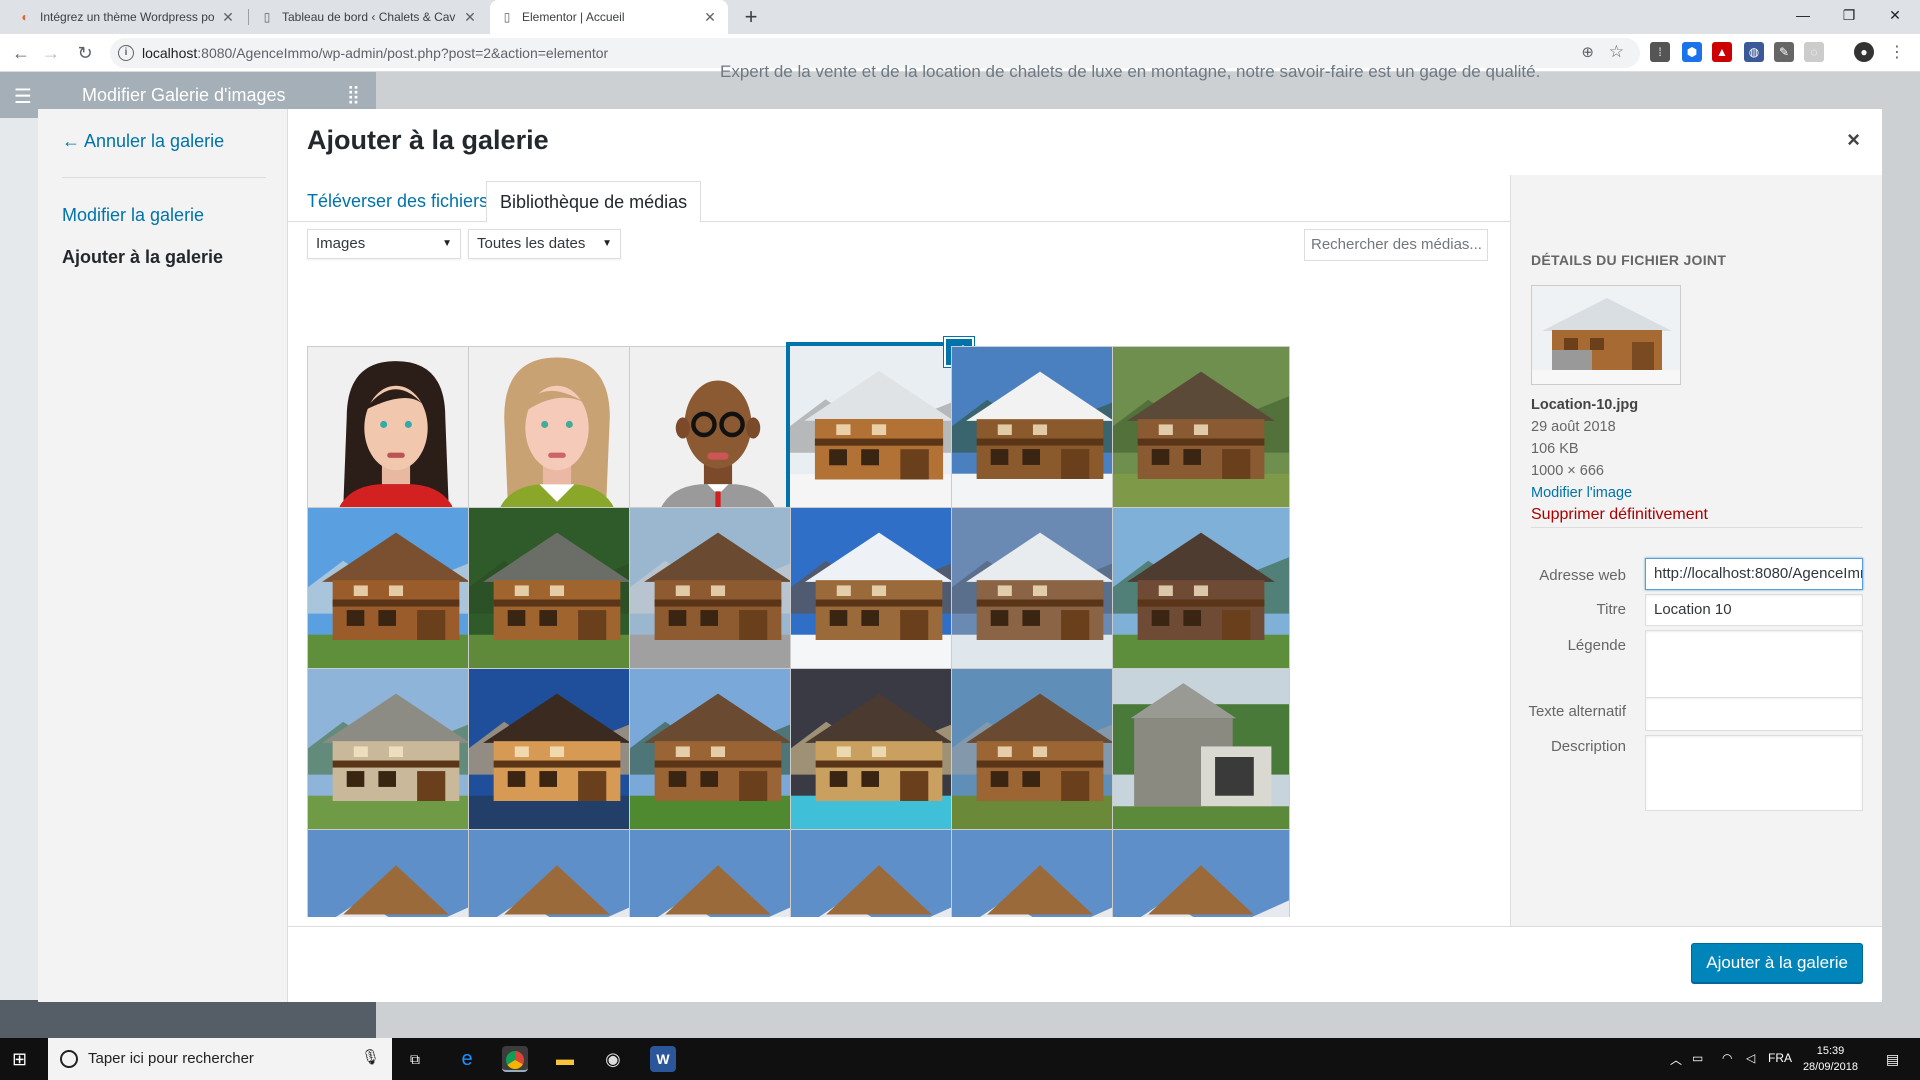  I want to click on taskbar-clock: 15:39 28/09/2018, so click(1830, 1059).